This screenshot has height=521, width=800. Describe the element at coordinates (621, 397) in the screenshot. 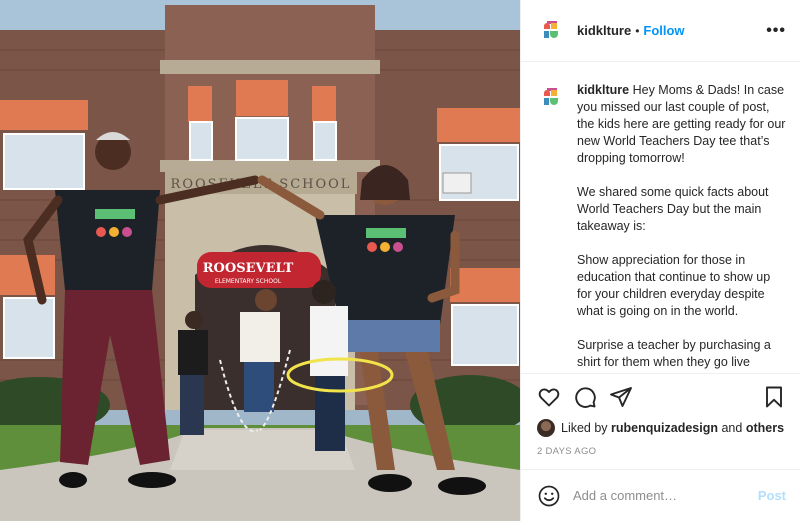

I see `share-icon` at that location.